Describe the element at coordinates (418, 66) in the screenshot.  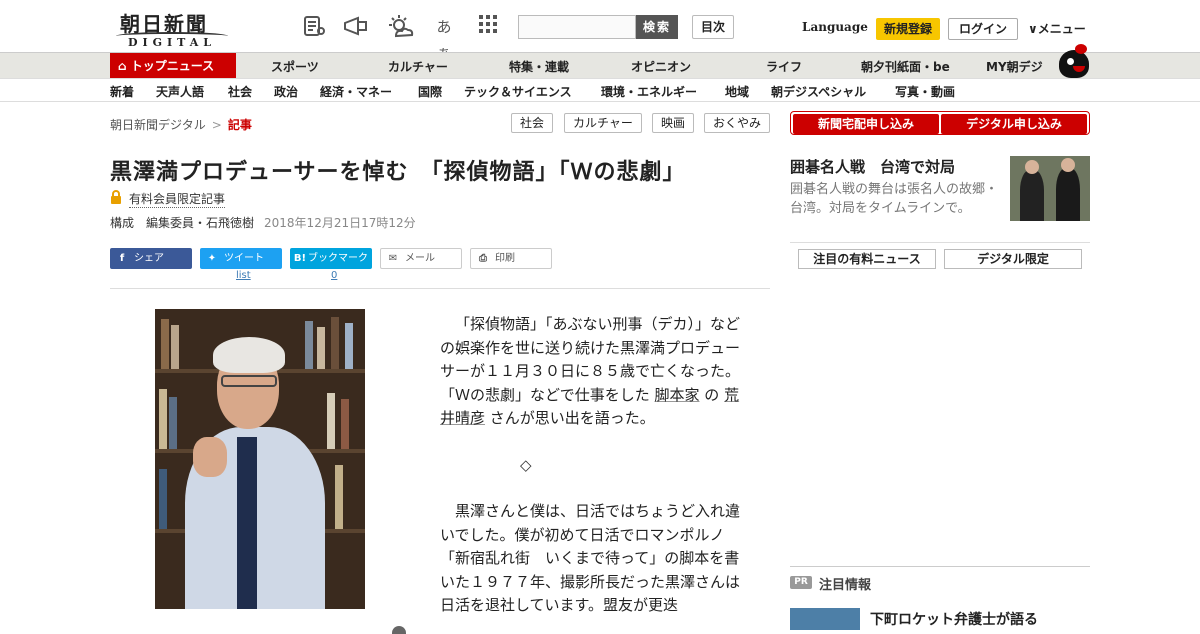
I see `nav-culture: カルチャー` at that location.